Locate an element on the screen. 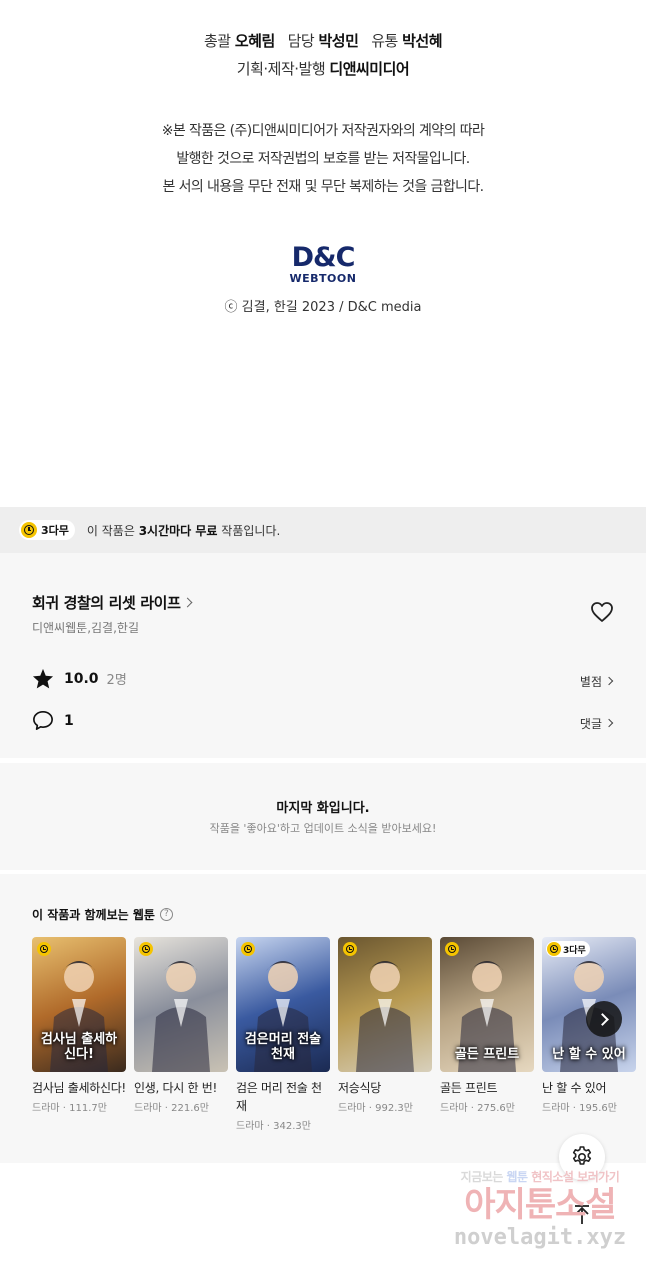 This screenshot has width=646, height=1278. free-info-bar: 3다무 이 작품은 3시간마다 무료 작품입니다. is located at coordinates (323, 530).